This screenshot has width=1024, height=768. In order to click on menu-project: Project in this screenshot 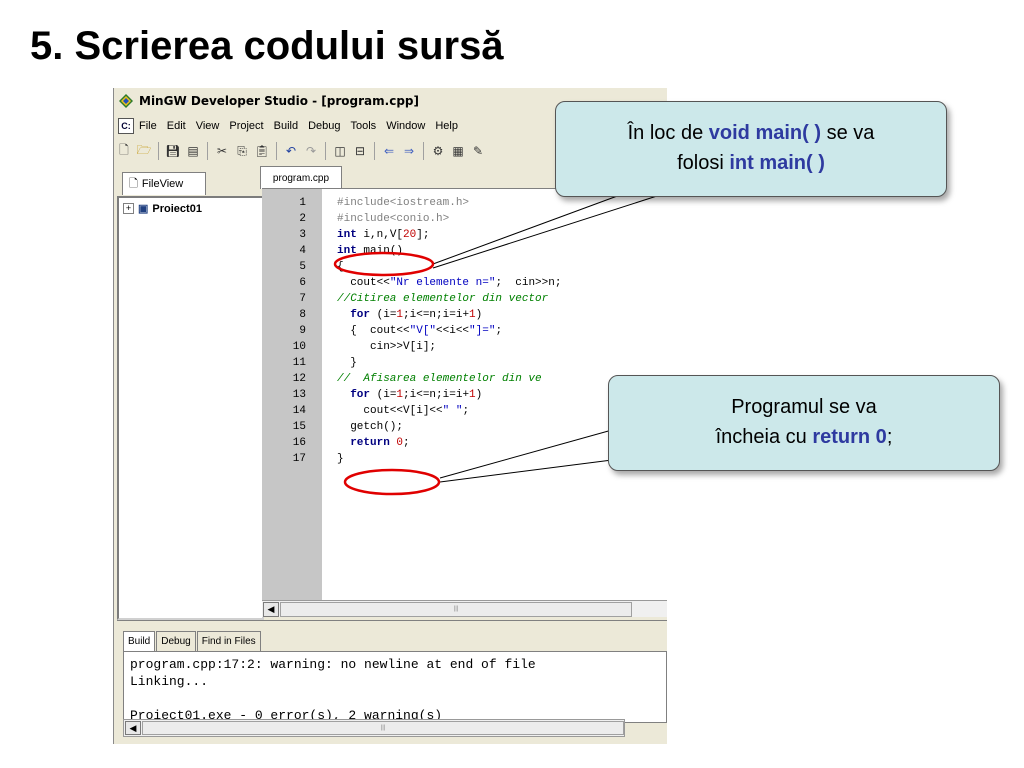, I will do `click(246, 126)`.